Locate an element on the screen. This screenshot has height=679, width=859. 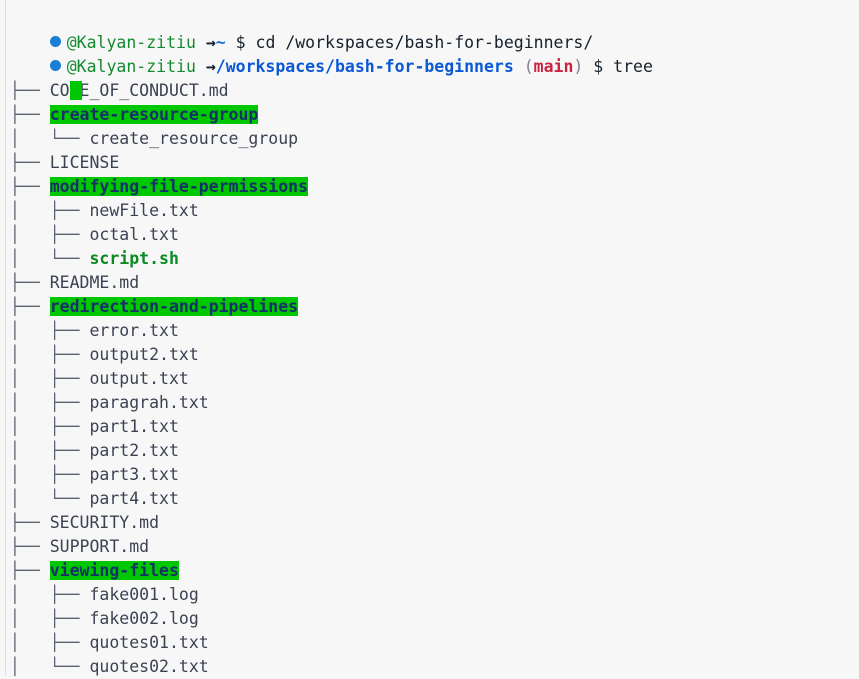
tree-executable-name: script.sh is located at coordinates (134, 258).